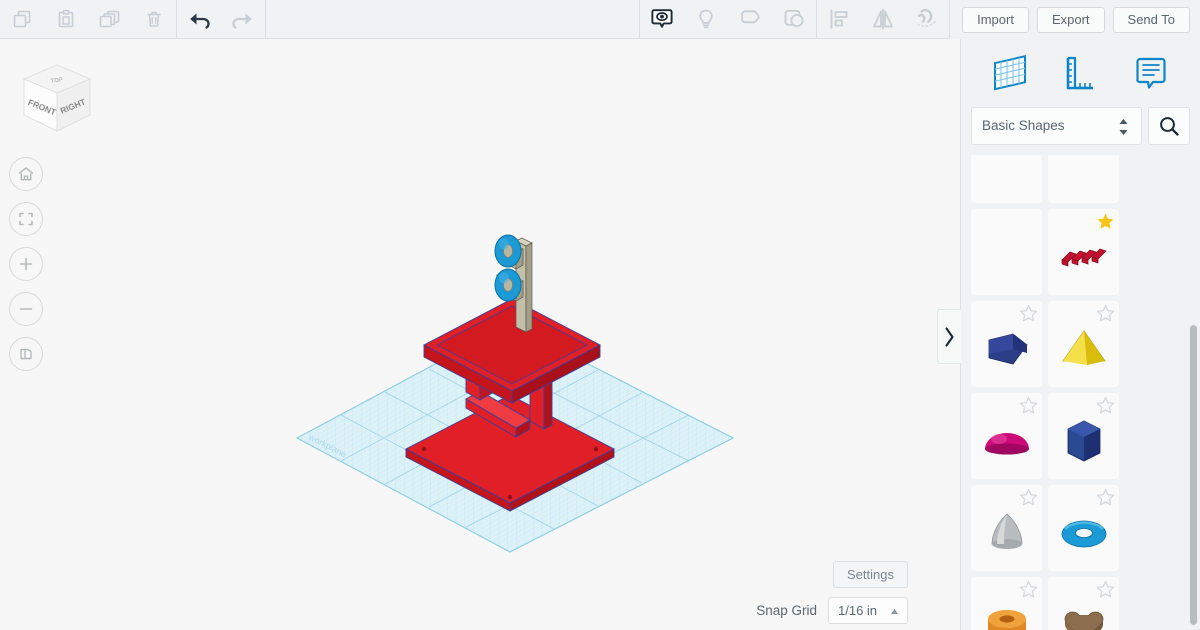  What do you see at coordinates (662, 19) in the screenshot?
I see `visibility-icon` at bounding box center [662, 19].